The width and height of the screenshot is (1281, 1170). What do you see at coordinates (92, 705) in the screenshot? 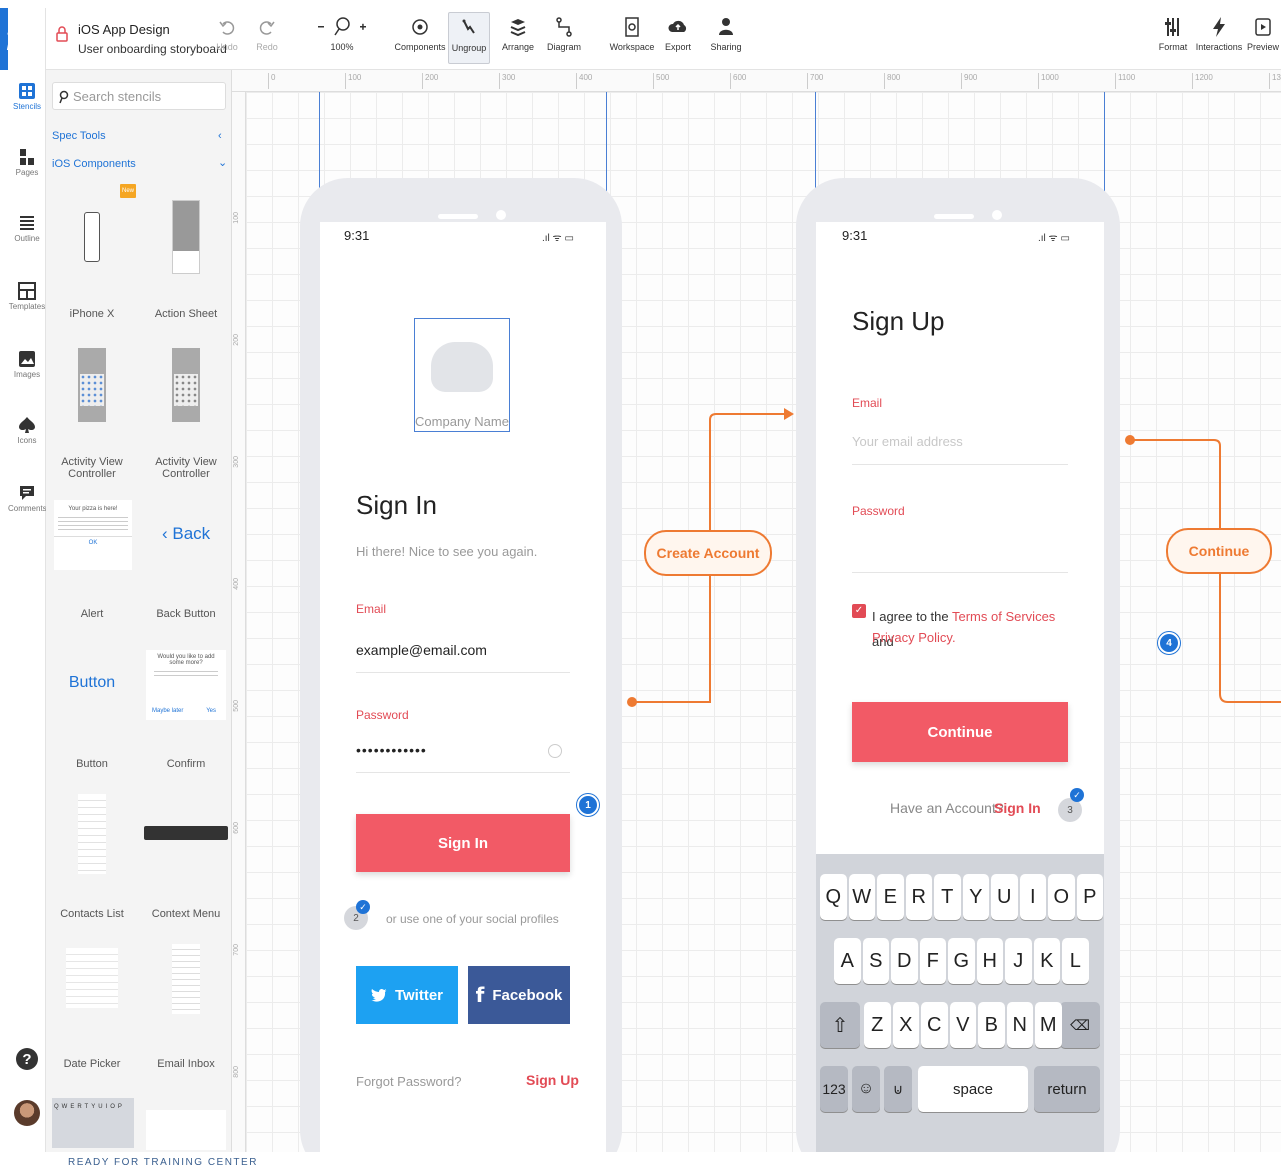
I see `stencil-button: Button Button` at bounding box center [92, 705].